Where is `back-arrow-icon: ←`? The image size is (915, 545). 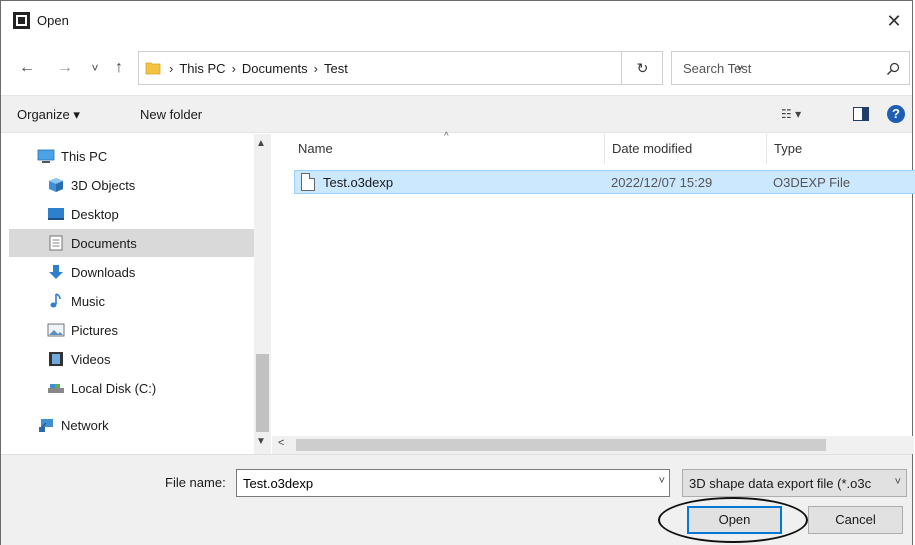
back-arrow-icon: ← is located at coordinates (27, 68).